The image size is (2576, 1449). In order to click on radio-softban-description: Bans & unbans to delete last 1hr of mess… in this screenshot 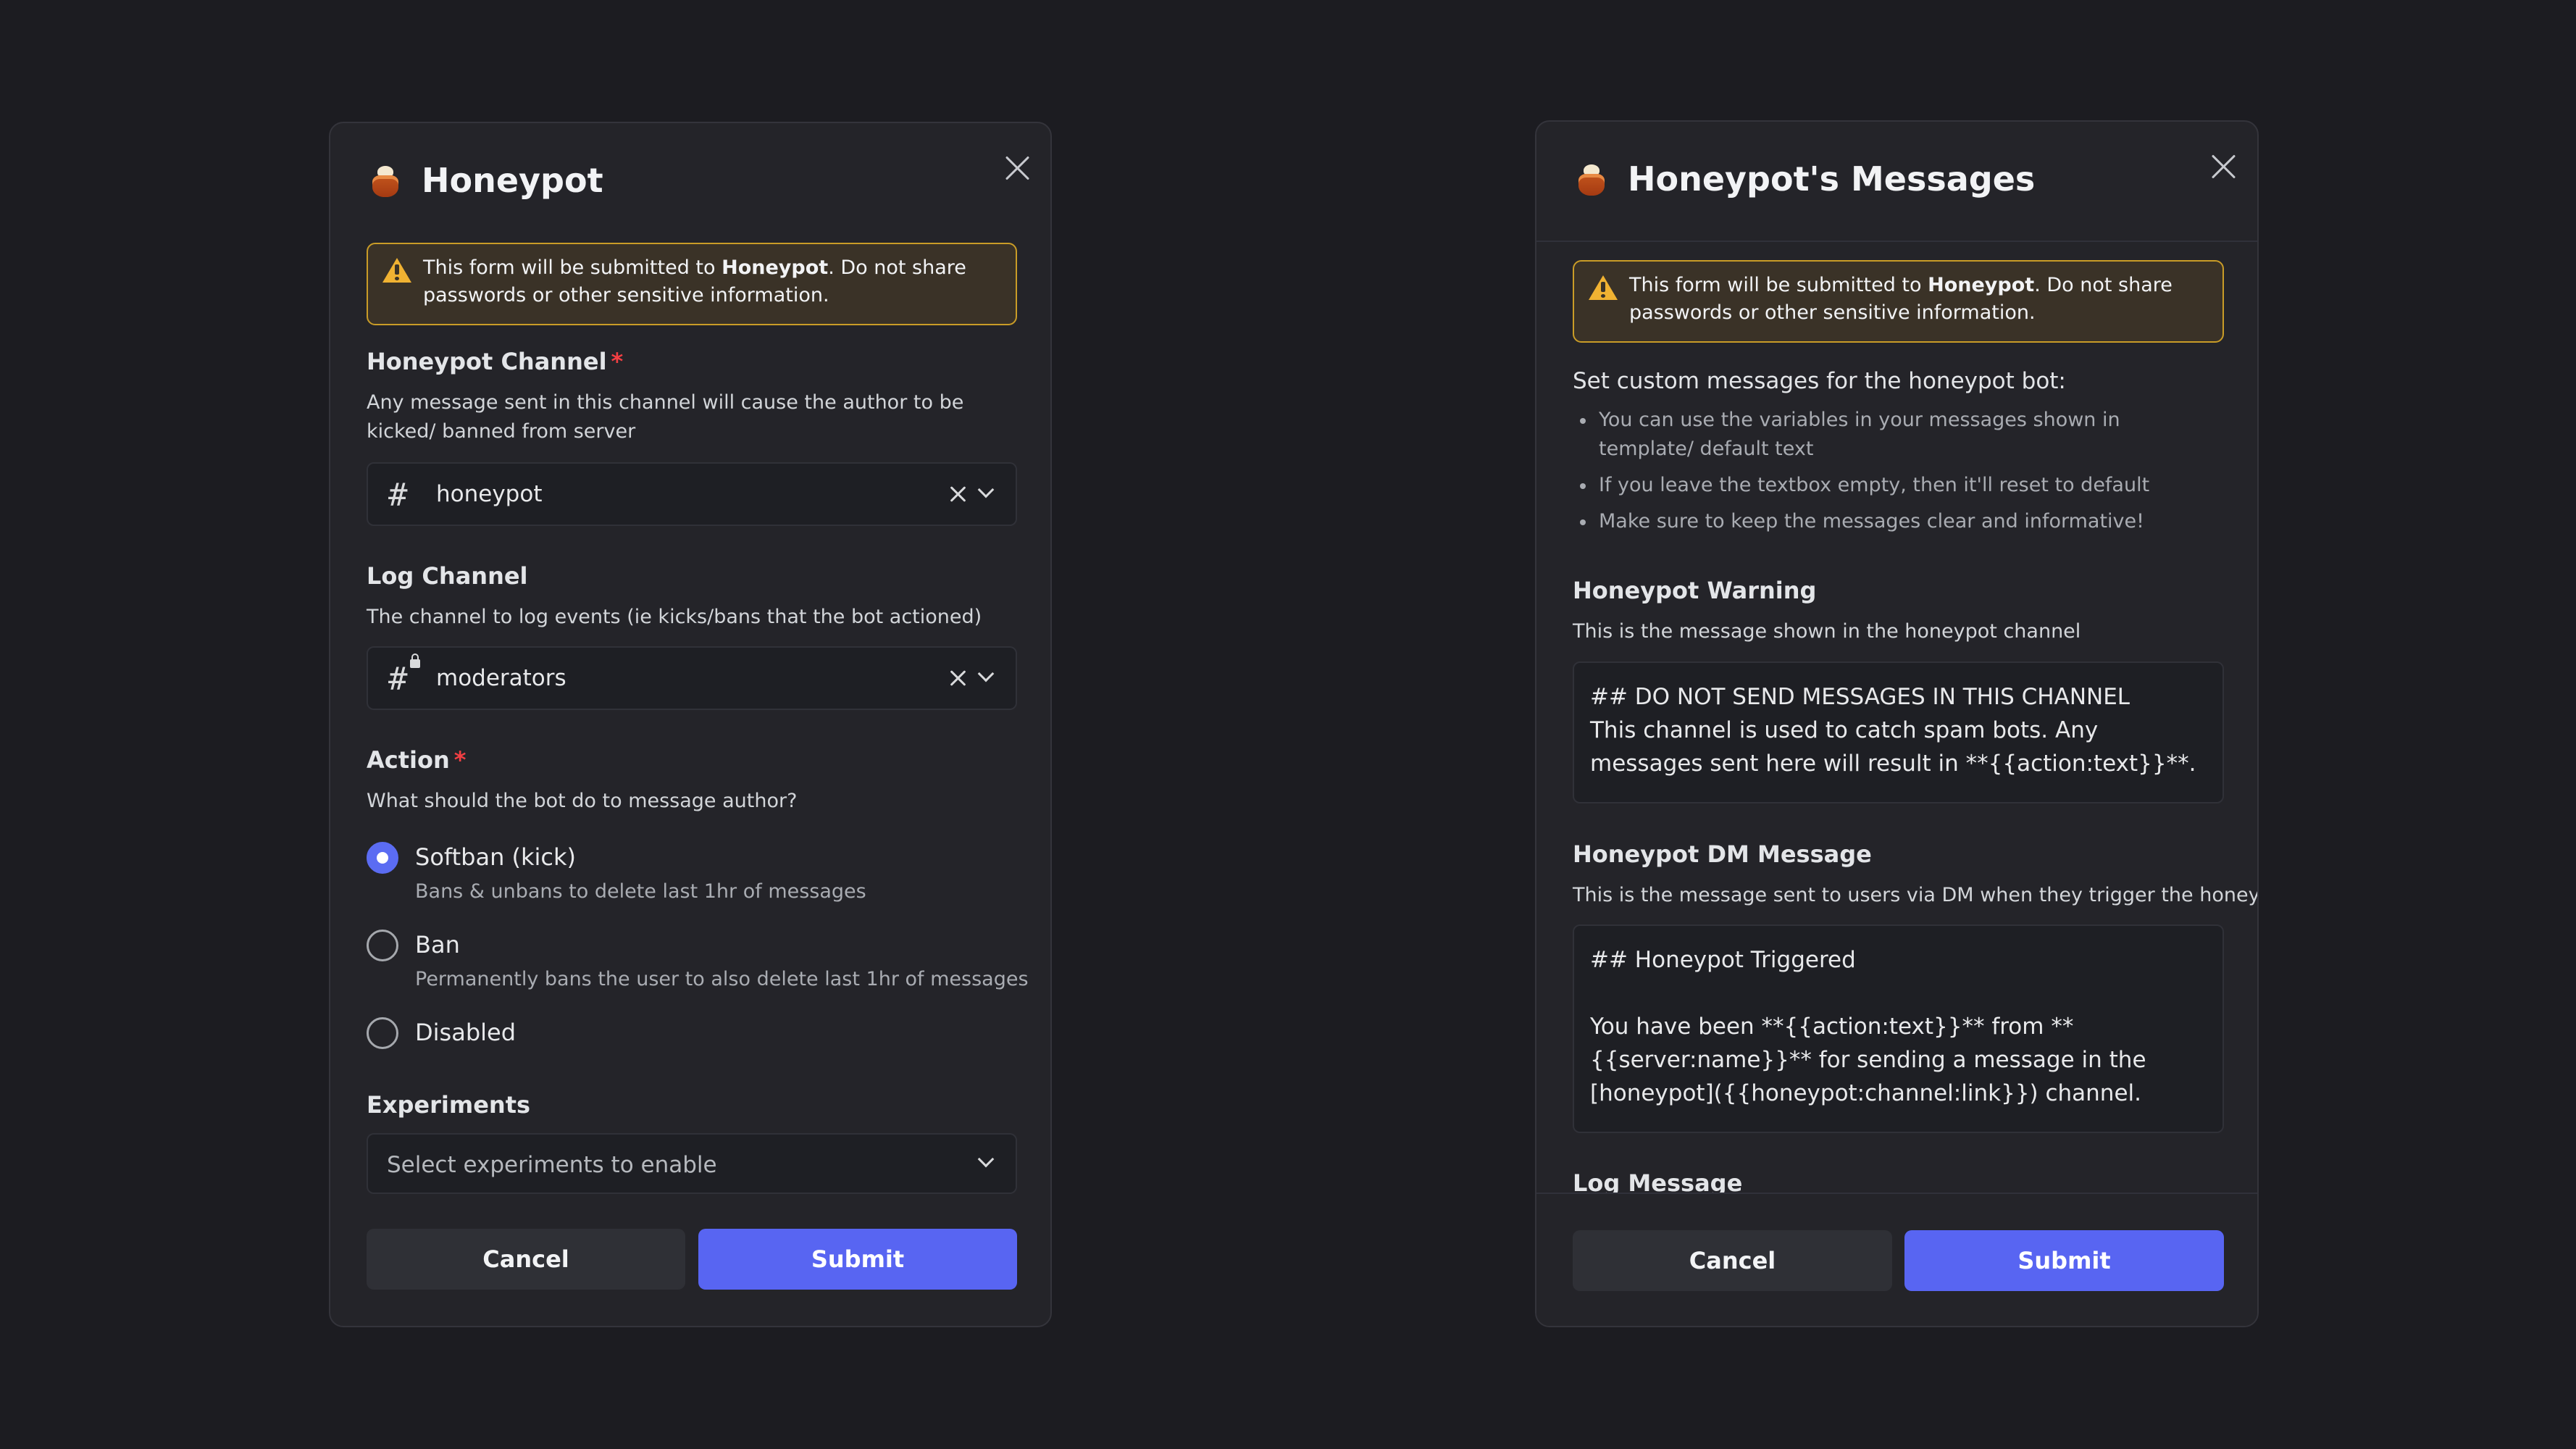, I will do `click(640, 892)`.